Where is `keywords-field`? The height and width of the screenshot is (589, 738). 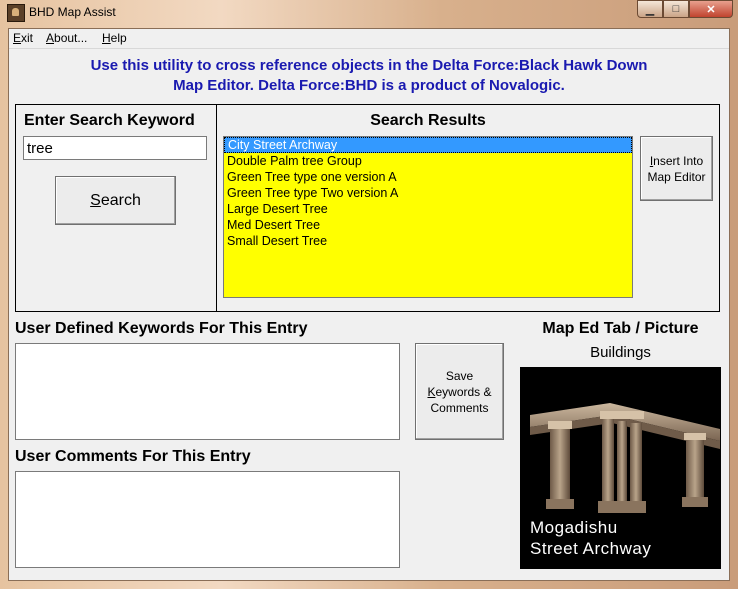 keywords-field is located at coordinates (207, 391).